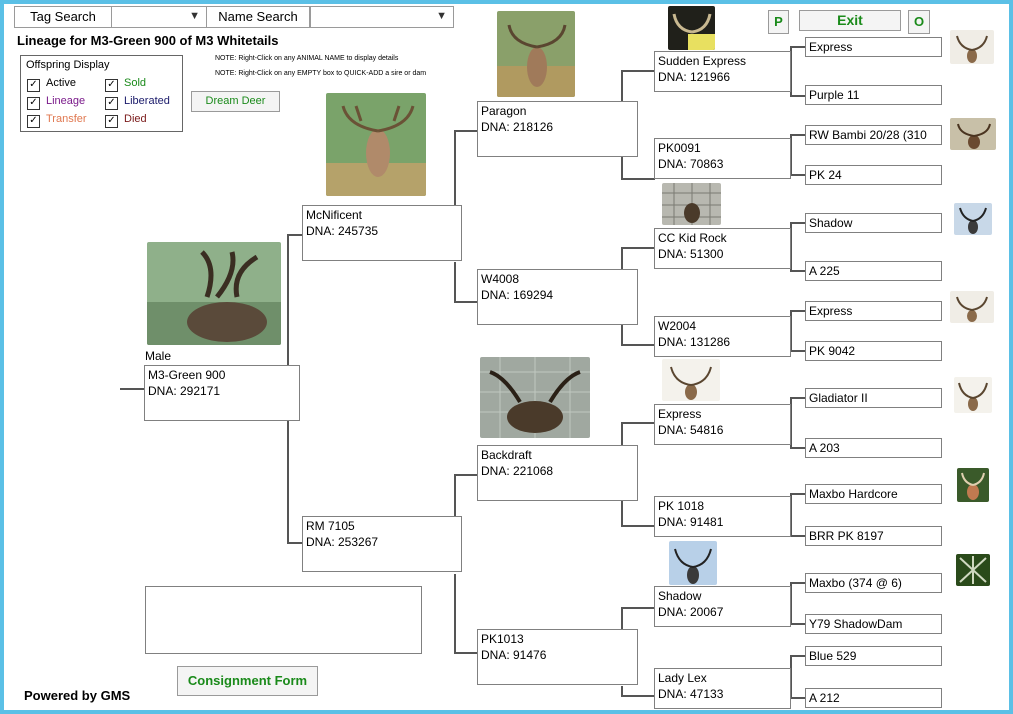 This screenshot has height=714, width=1013. I want to click on ancestor-box: PK0091 DNA: 70863, so click(722, 158).